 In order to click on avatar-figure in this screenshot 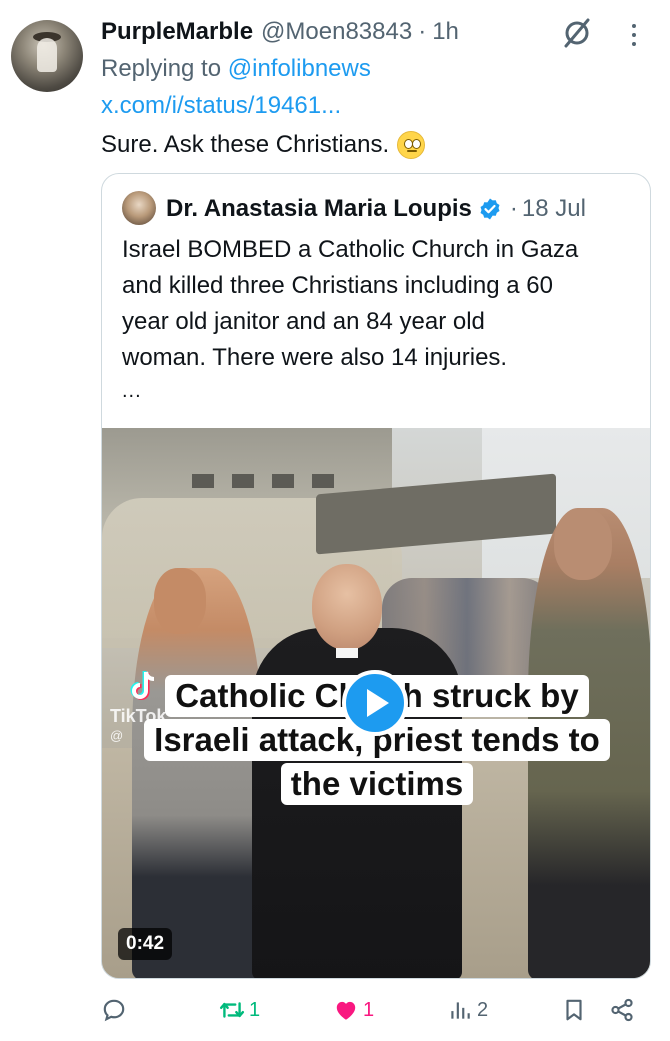, I will do `click(47, 55)`.